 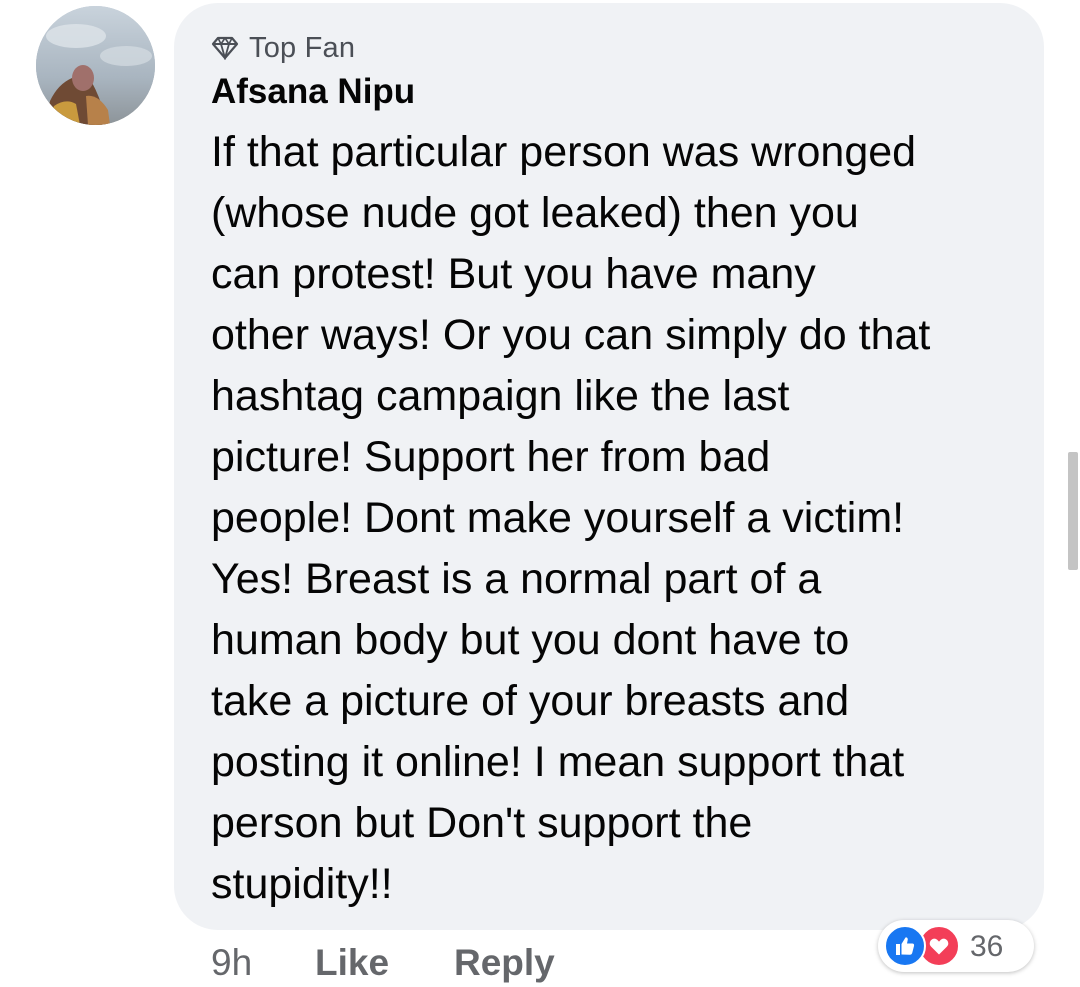 I want to click on avatar-photo, so click(x=95, y=65).